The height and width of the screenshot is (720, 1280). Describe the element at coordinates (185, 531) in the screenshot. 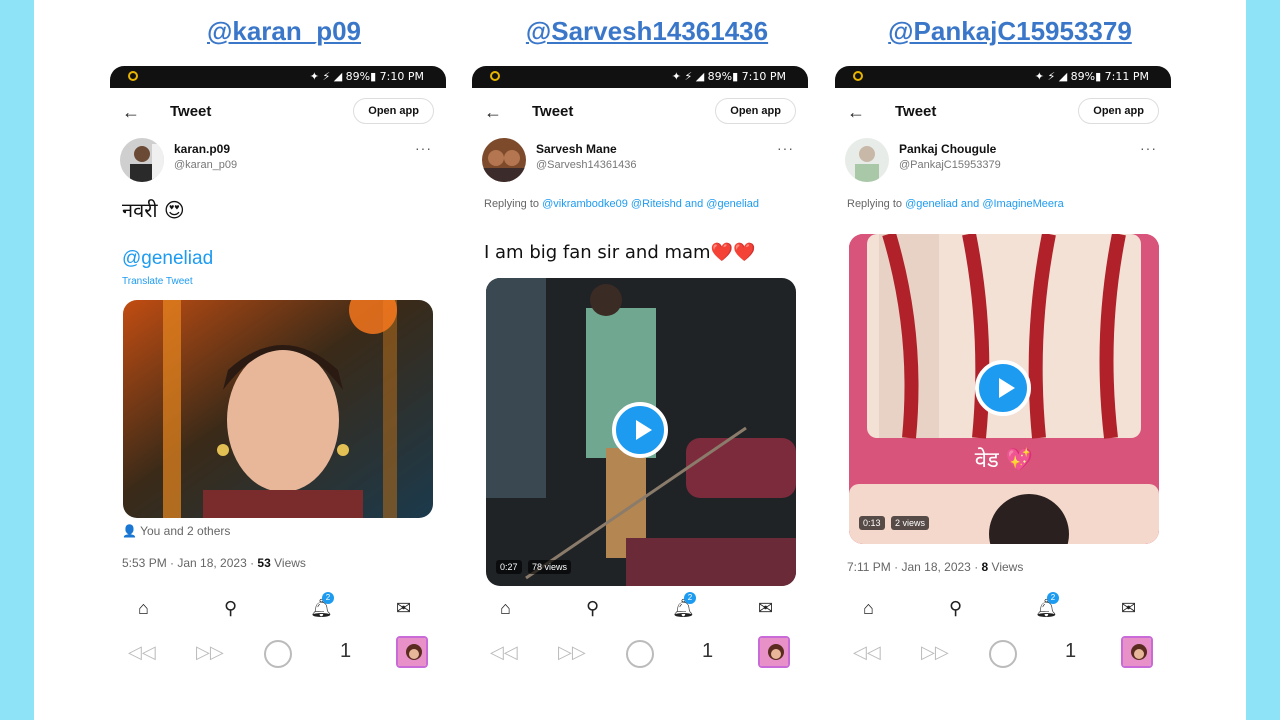

I see `likes-text: You and 2 others` at that location.